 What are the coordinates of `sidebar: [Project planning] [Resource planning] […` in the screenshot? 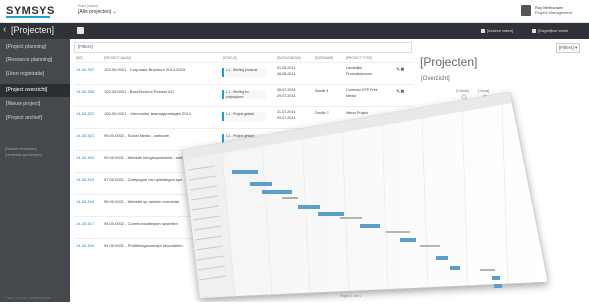 It's located at (35, 170).